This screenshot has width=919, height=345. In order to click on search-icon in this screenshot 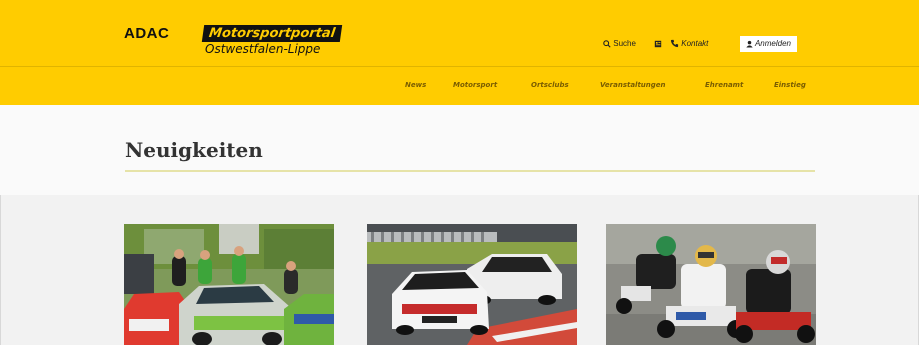, I will do `click(607, 44)`.